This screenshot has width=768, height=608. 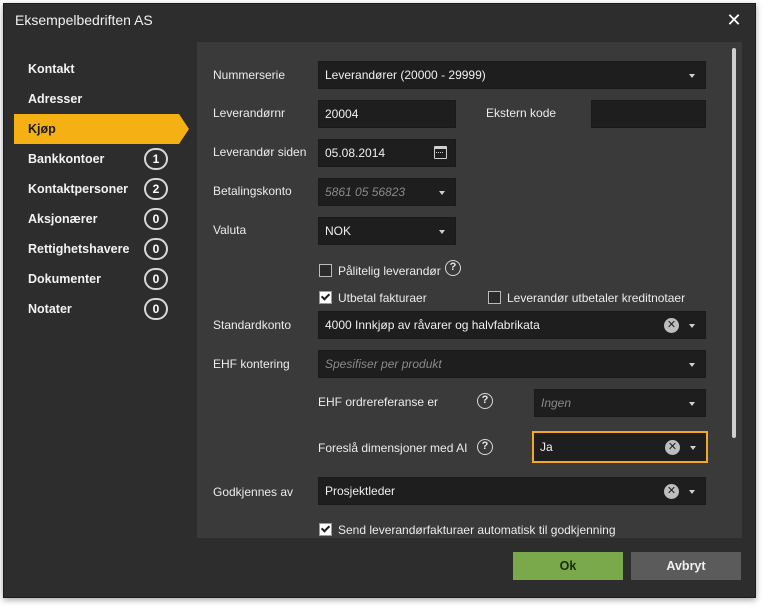 I want to click on ekstern-kode-input, so click(x=648, y=114).